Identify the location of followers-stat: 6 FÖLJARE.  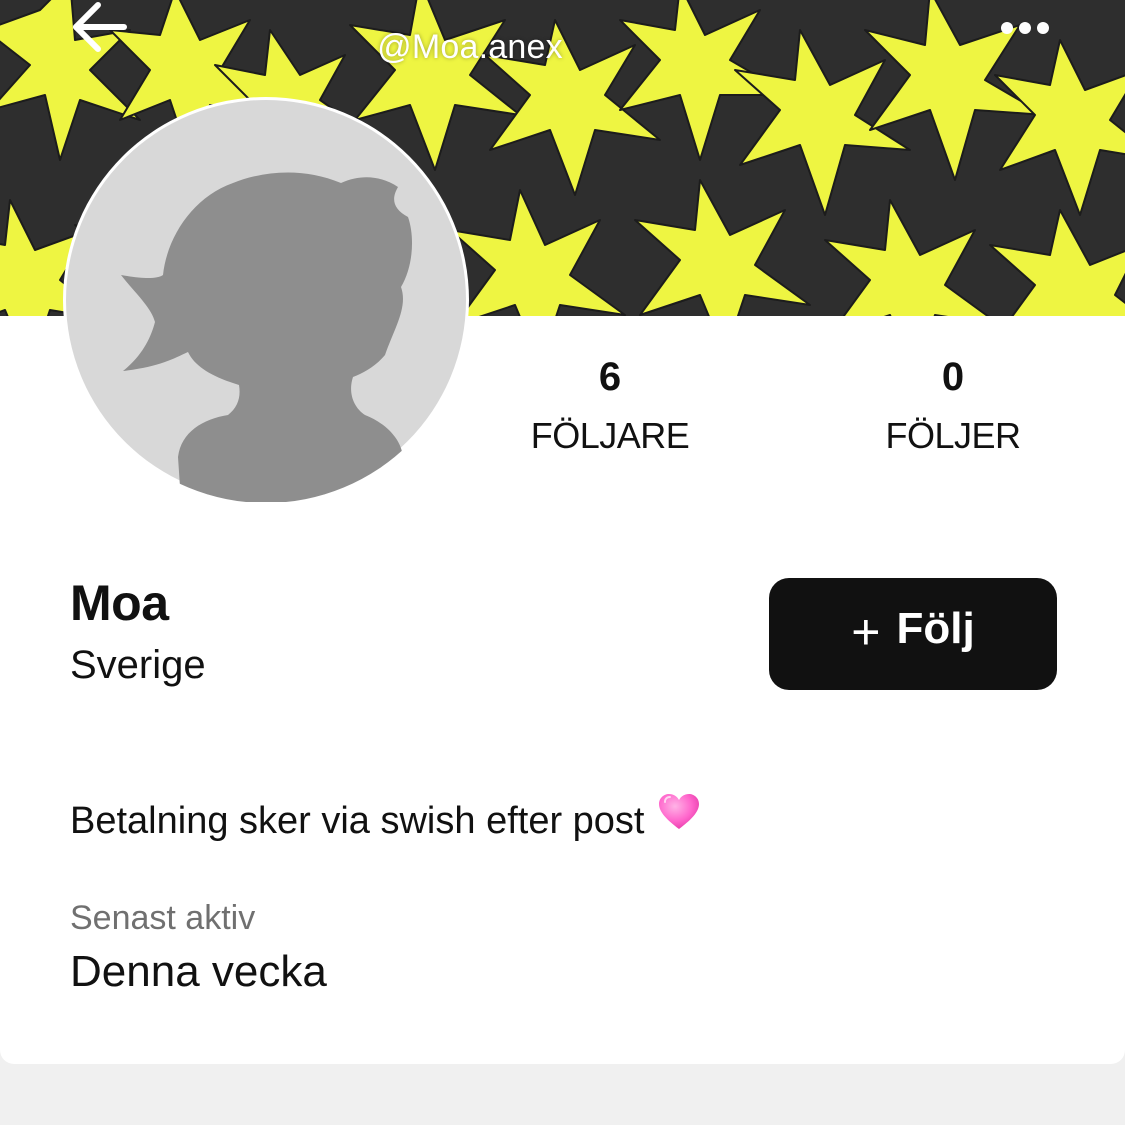
(610, 405).